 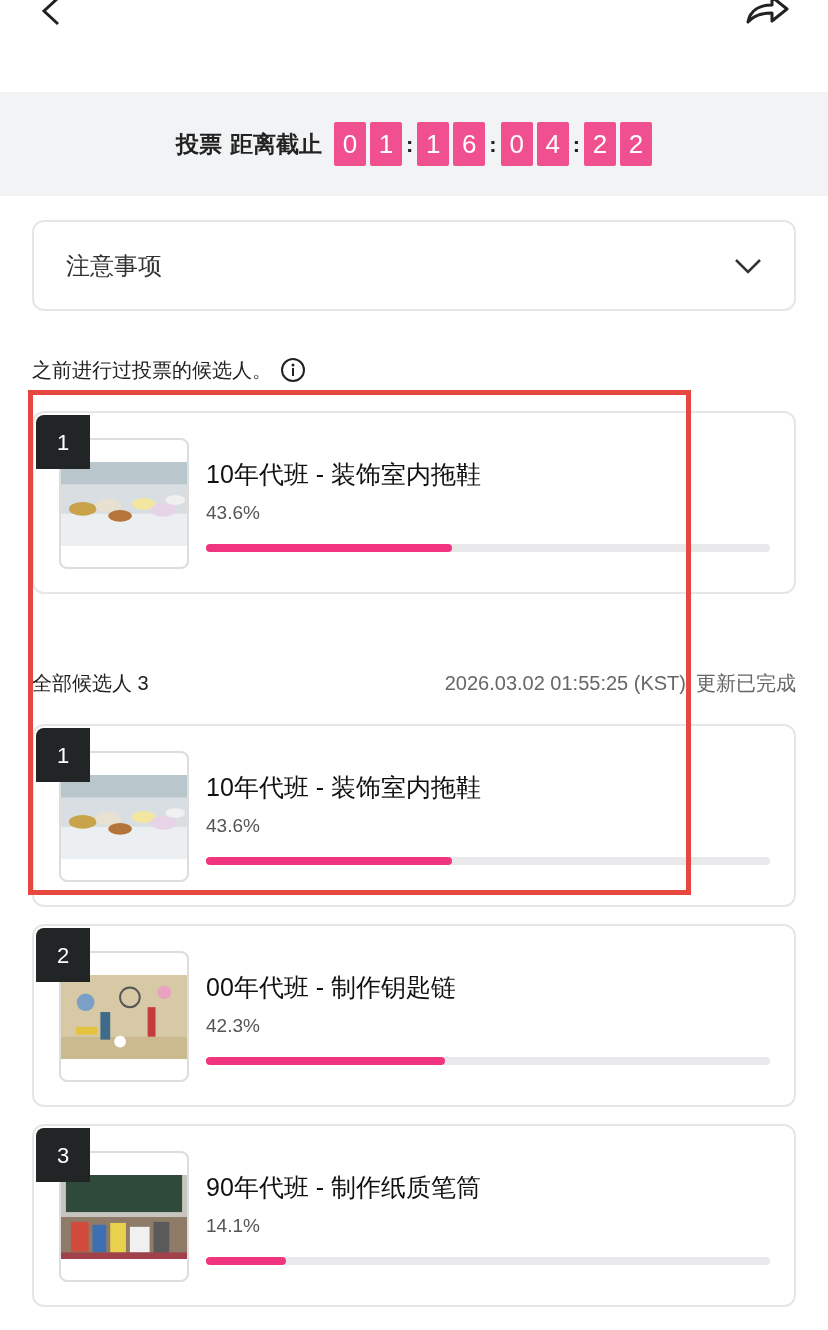 What do you see at coordinates (249, 144) in the screenshot?
I see `deadline-label: 投票 距离截止` at bounding box center [249, 144].